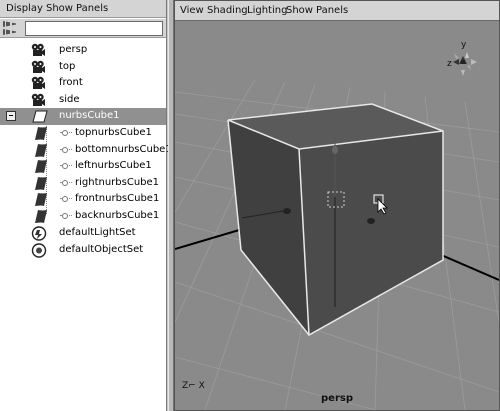 The height and width of the screenshot is (411, 500). What do you see at coordinates (89, 116) in the screenshot?
I see `outliner-item-label: nurbsCube1` at bounding box center [89, 116].